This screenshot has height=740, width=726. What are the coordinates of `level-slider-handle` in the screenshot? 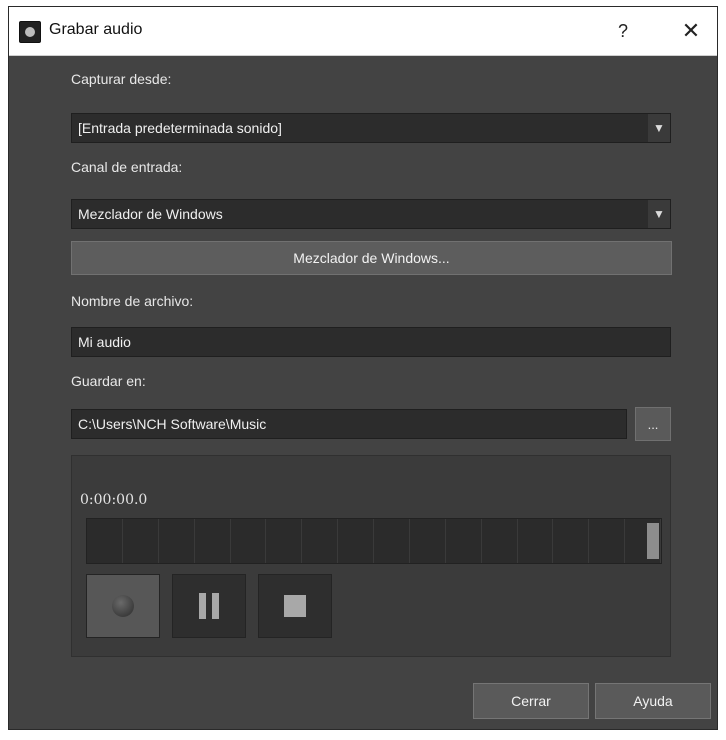 It's located at (653, 541).